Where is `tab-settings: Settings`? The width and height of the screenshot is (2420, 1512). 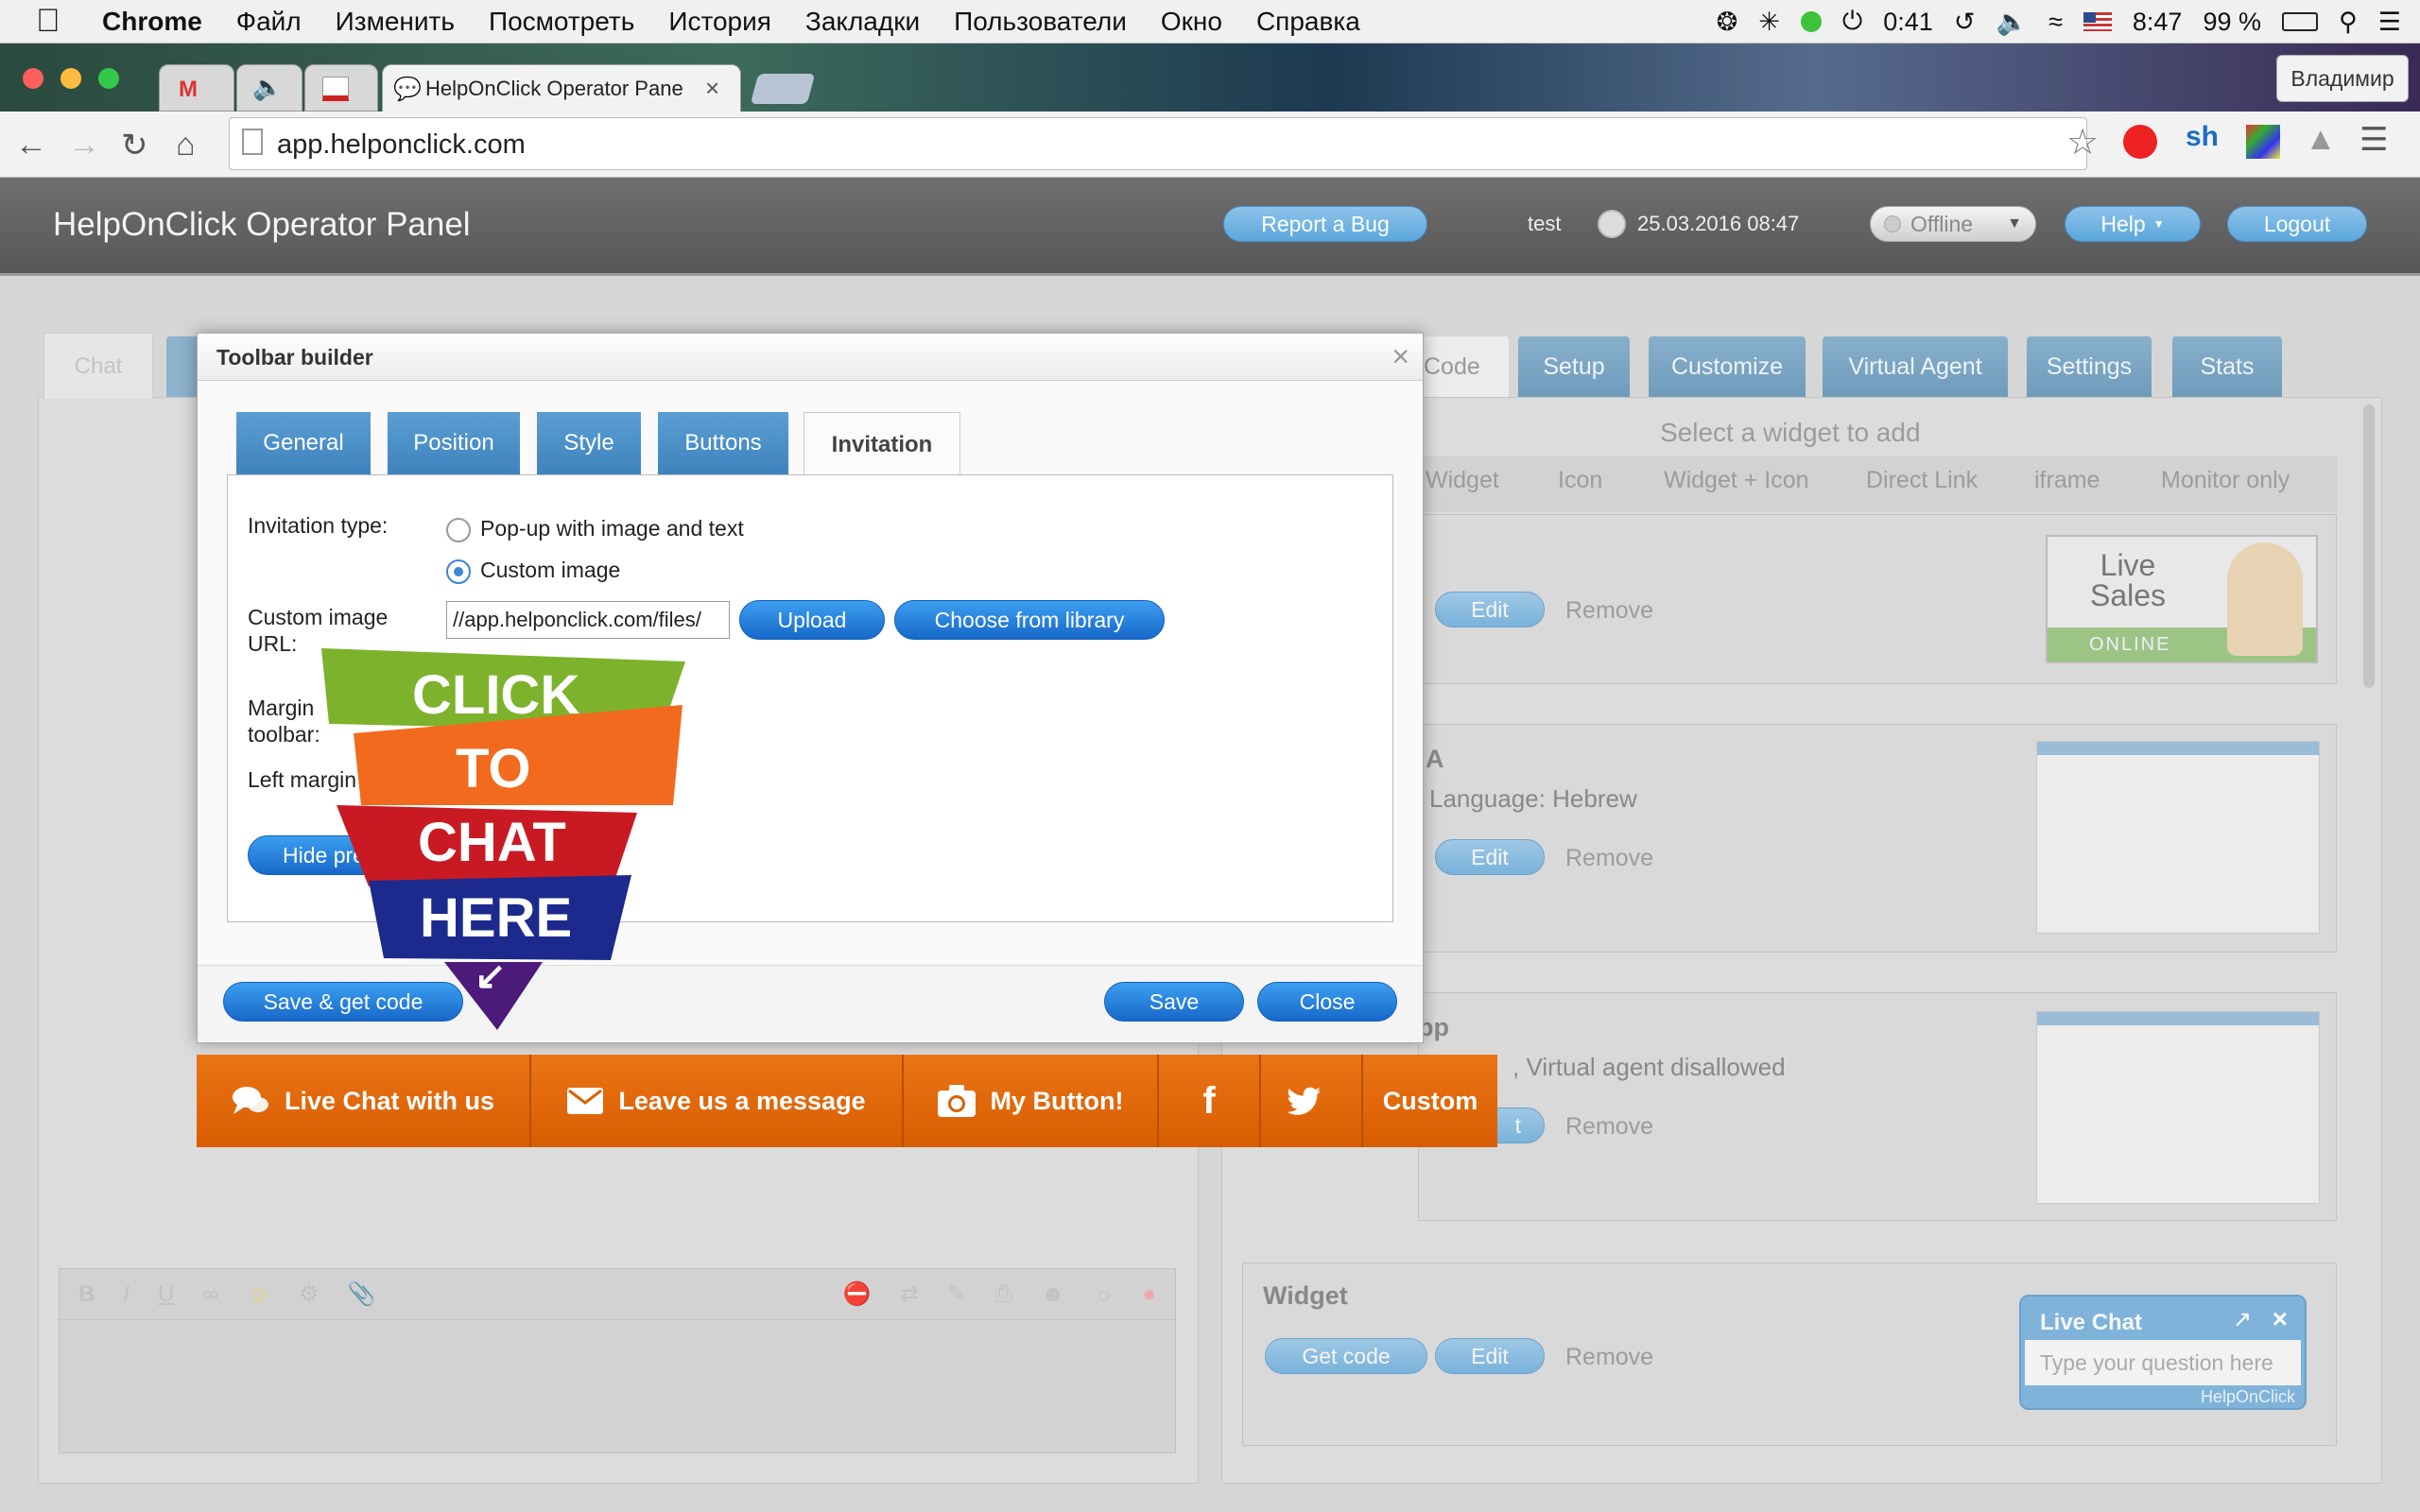 tab-settings: Settings is located at coordinates (2089, 366).